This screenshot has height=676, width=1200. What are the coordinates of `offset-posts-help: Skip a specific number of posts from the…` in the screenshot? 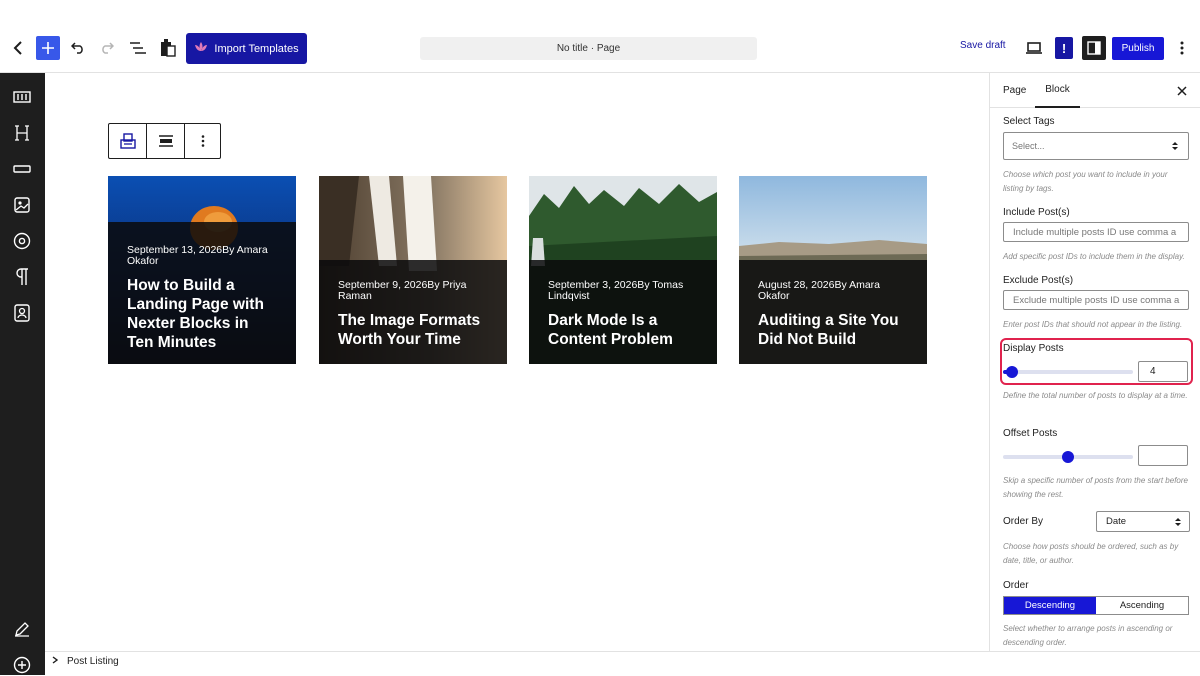 It's located at (1095, 487).